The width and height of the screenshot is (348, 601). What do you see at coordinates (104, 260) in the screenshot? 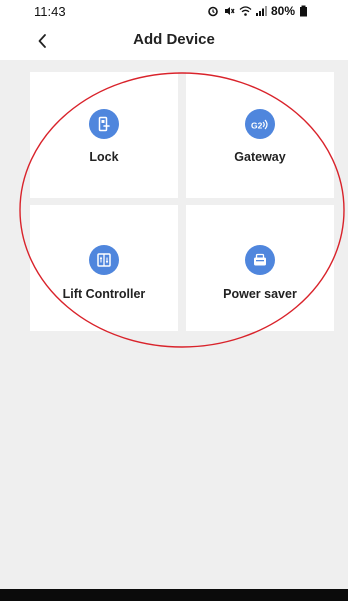
I see `lift-controller-icon` at bounding box center [104, 260].